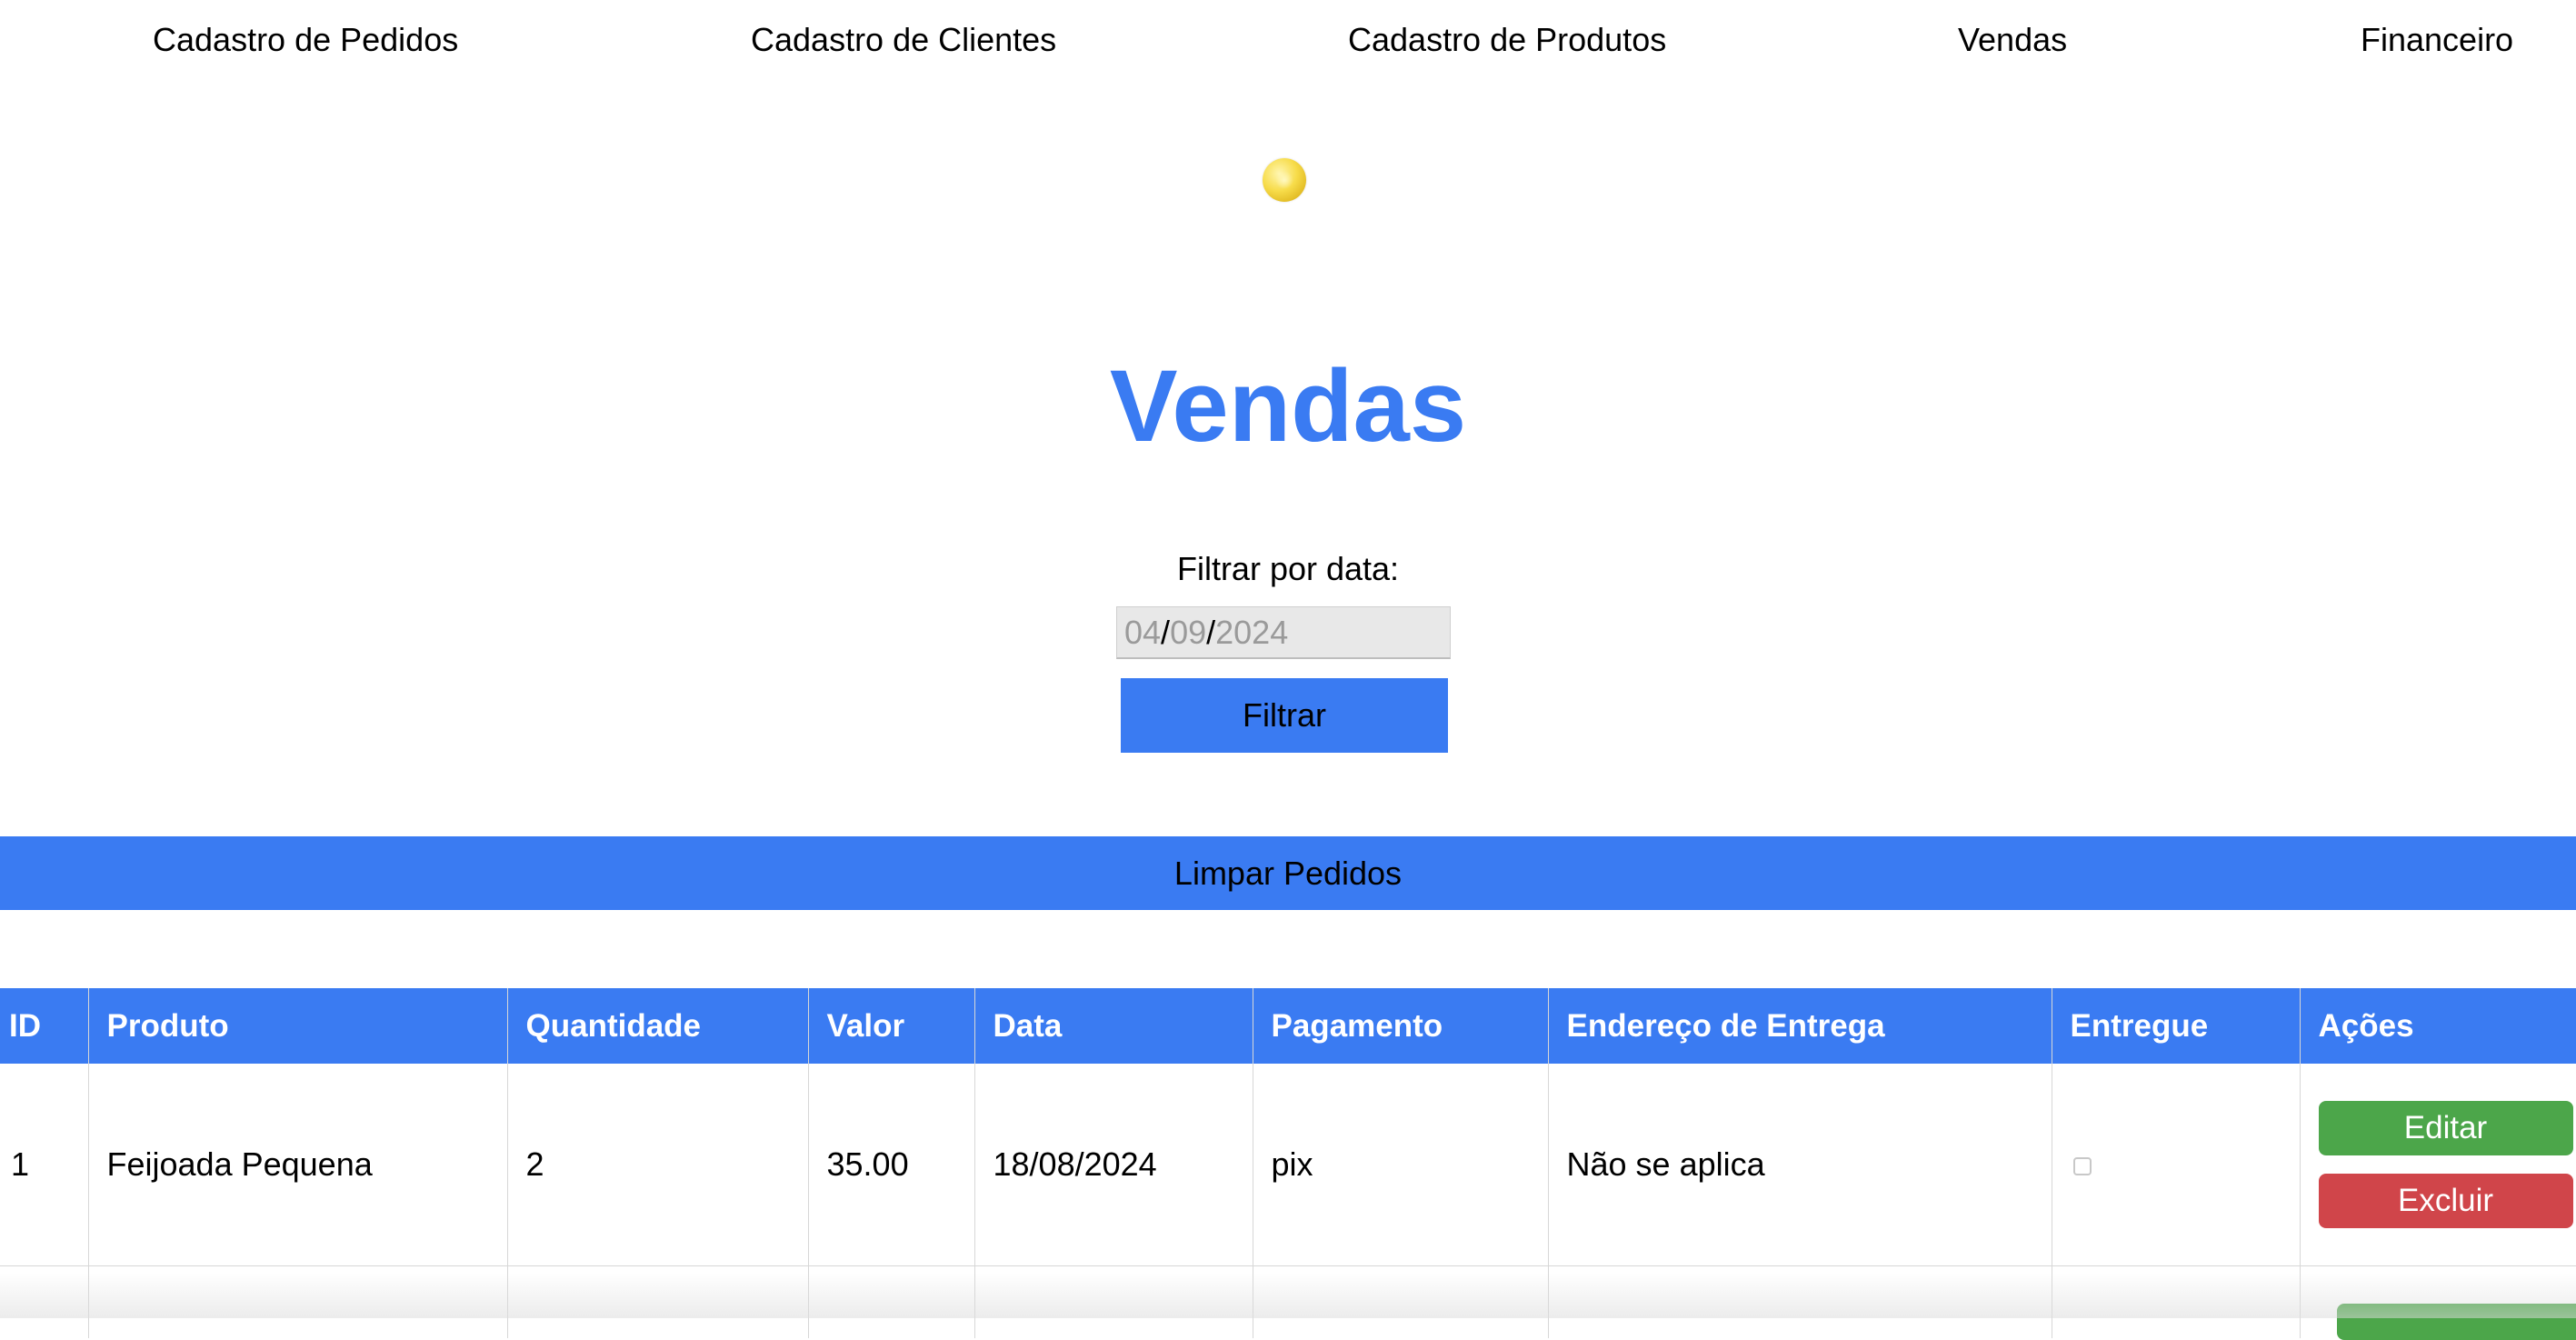  Describe the element at coordinates (2438, 1165) in the screenshot. I see `cell-acoes: Editar Excluir` at that location.